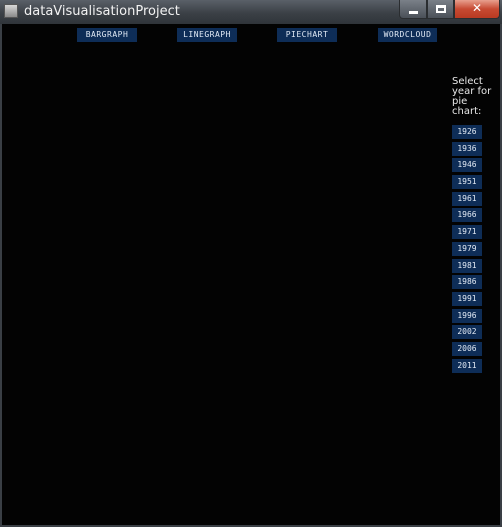 The height and width of the screenshot is (527, 502). Describe the element at coordinates (467, 215) in the screenshot. I see `year-button-1966: 1966` at that location.